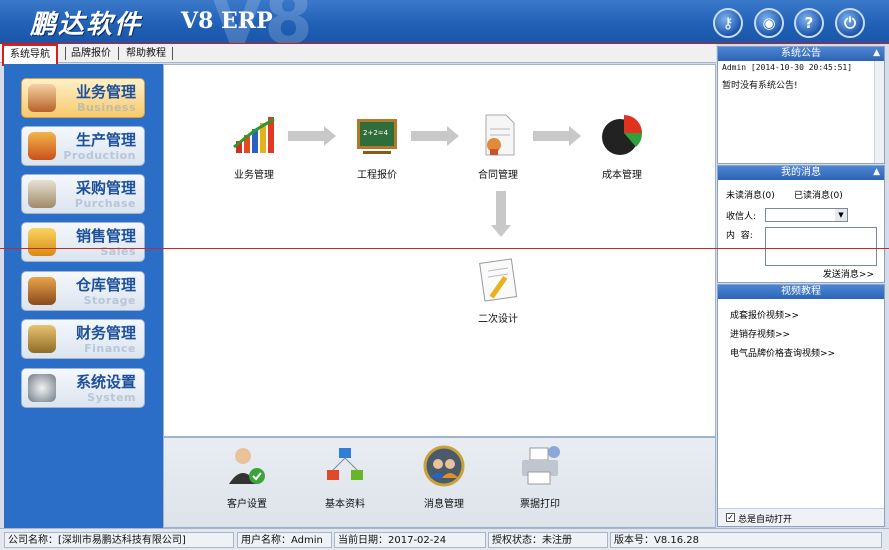 The width and height of the screenshot is (889, 550). What do you see at coordinates (806, 215) in the screenshot?
I see `recipient-select: ▼` at bounding box center [806, 215].